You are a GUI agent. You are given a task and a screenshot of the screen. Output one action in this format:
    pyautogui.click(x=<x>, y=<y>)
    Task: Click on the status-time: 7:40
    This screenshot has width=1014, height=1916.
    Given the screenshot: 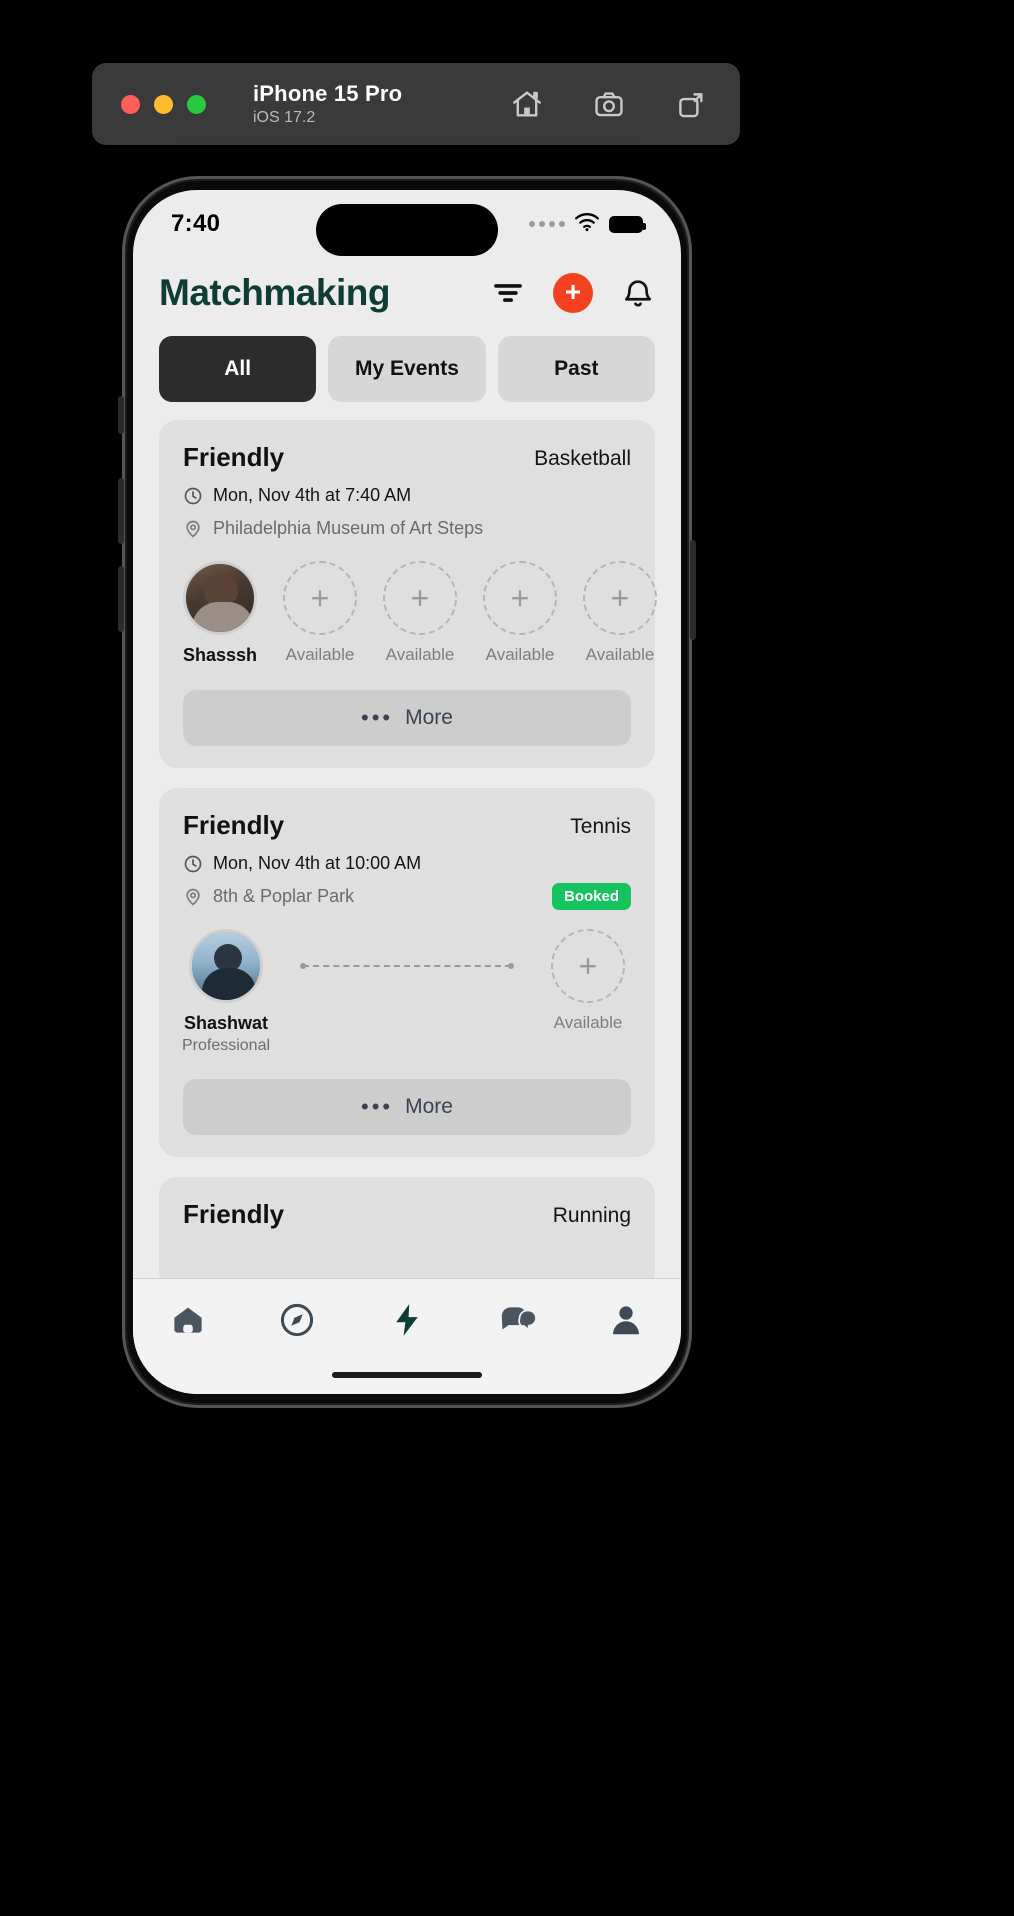 What is the action you would take?
    pyautogui.click(x=196, y=223)
    